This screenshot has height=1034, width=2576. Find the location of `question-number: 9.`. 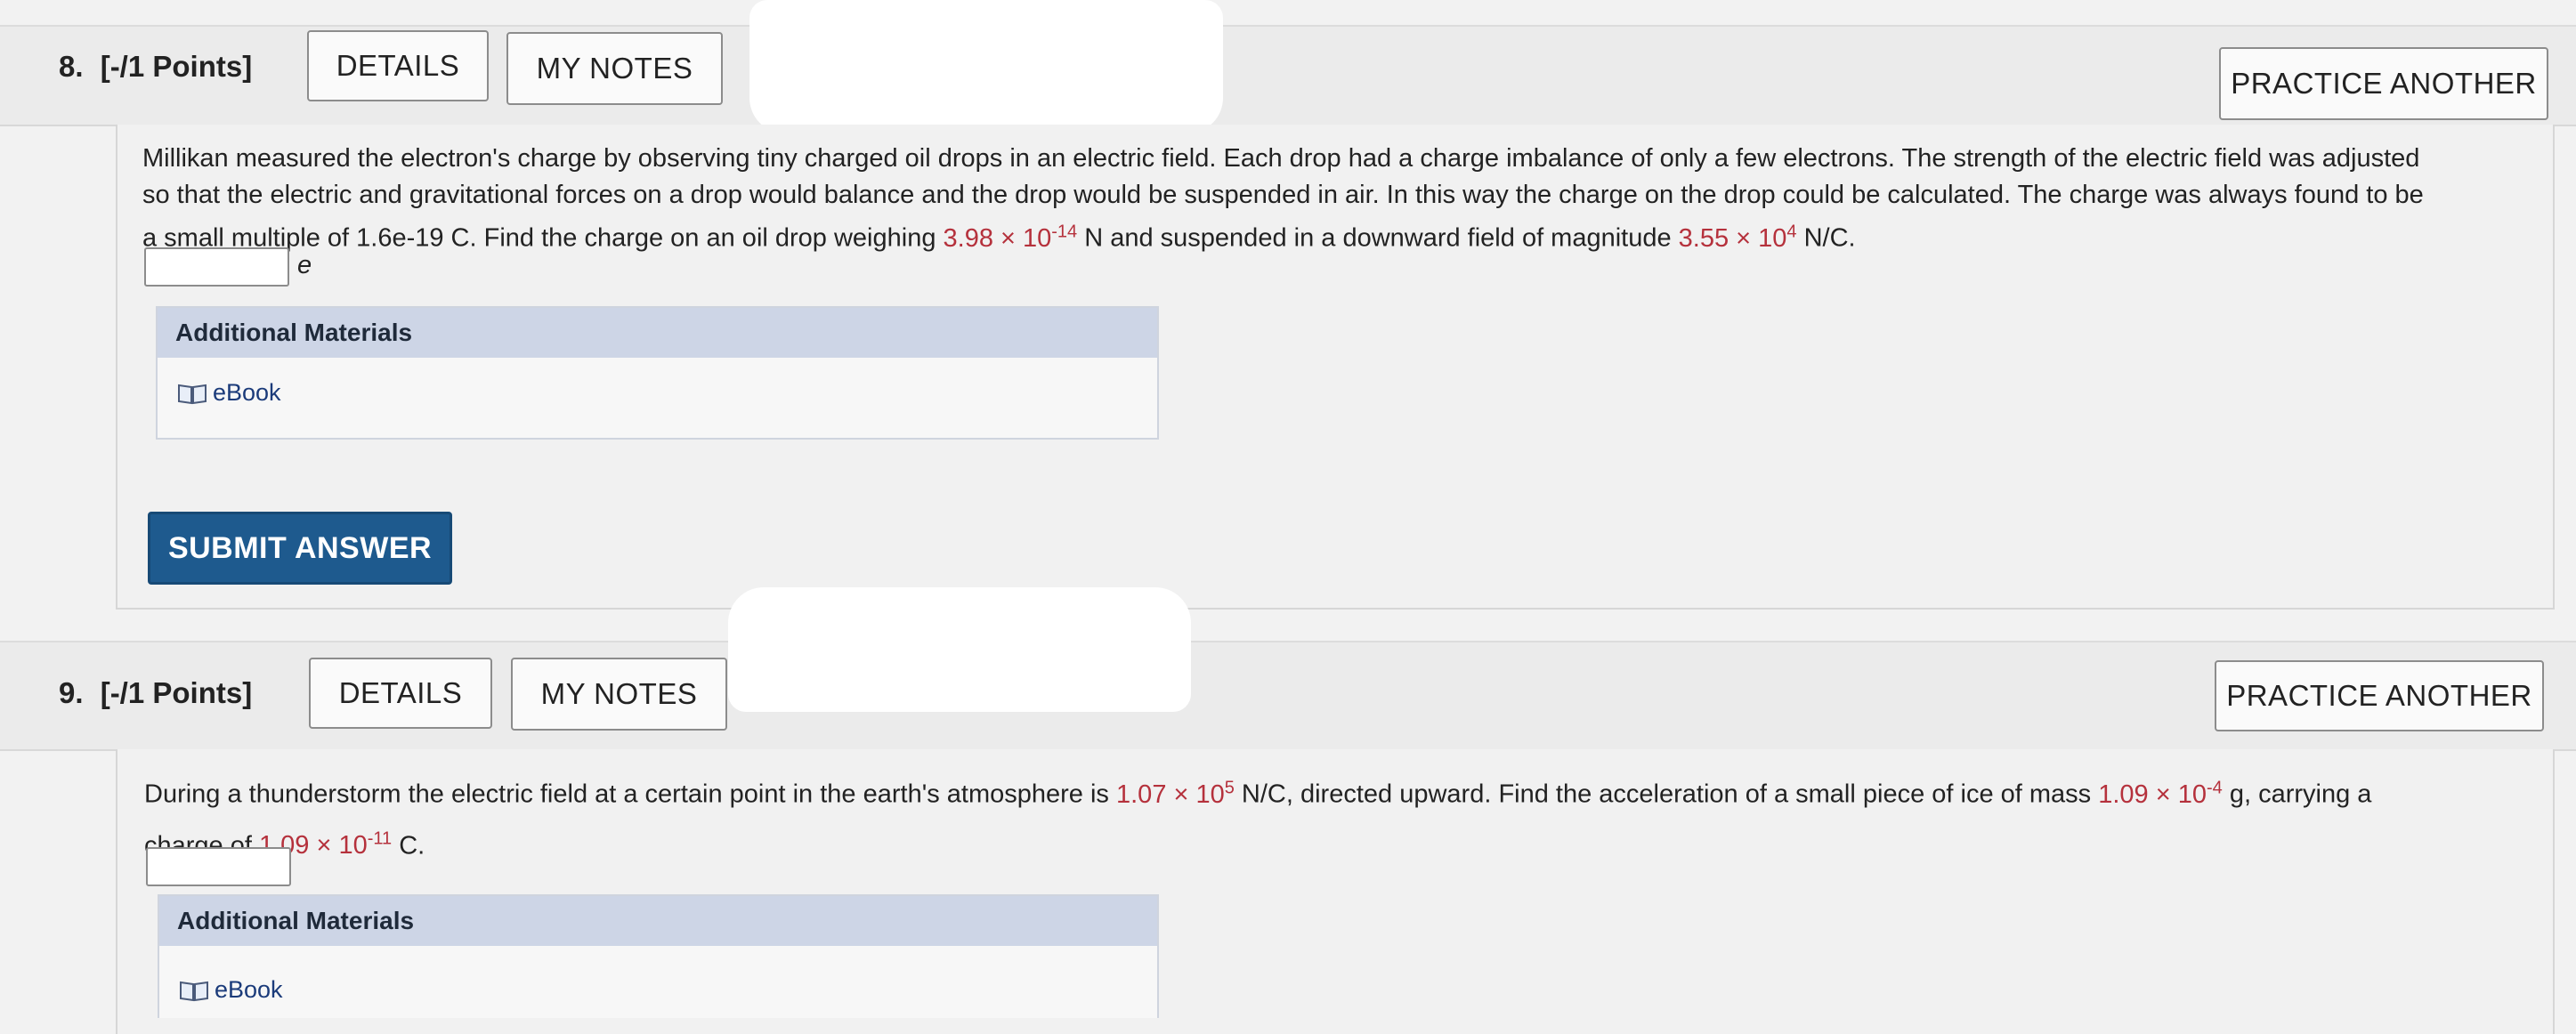

question-number: 9. is located at coordinates (72, 693).